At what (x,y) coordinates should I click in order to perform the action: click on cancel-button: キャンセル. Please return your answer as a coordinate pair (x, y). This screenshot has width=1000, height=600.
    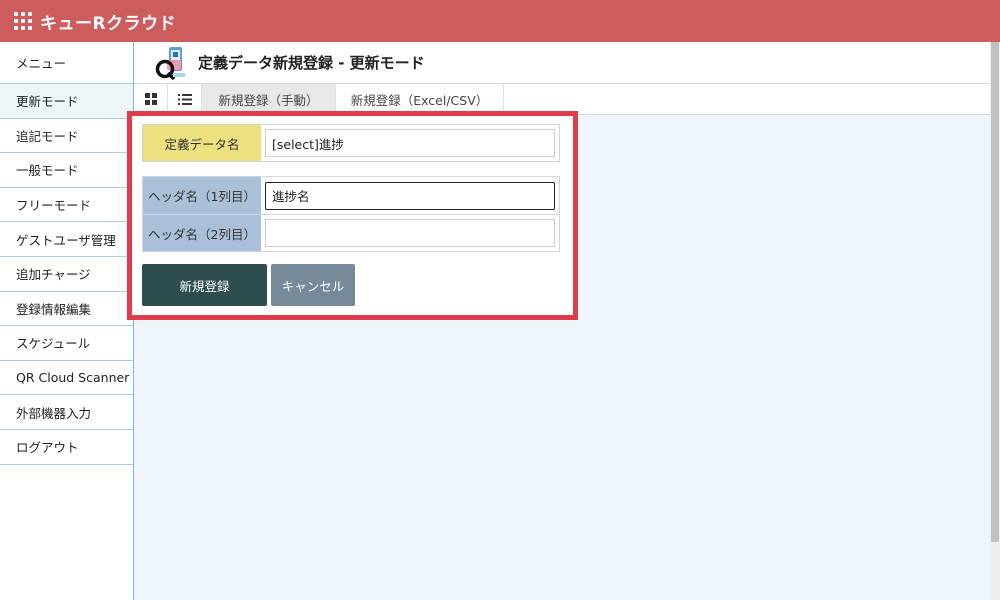
    Looking at the image, I should click on (313, 285).